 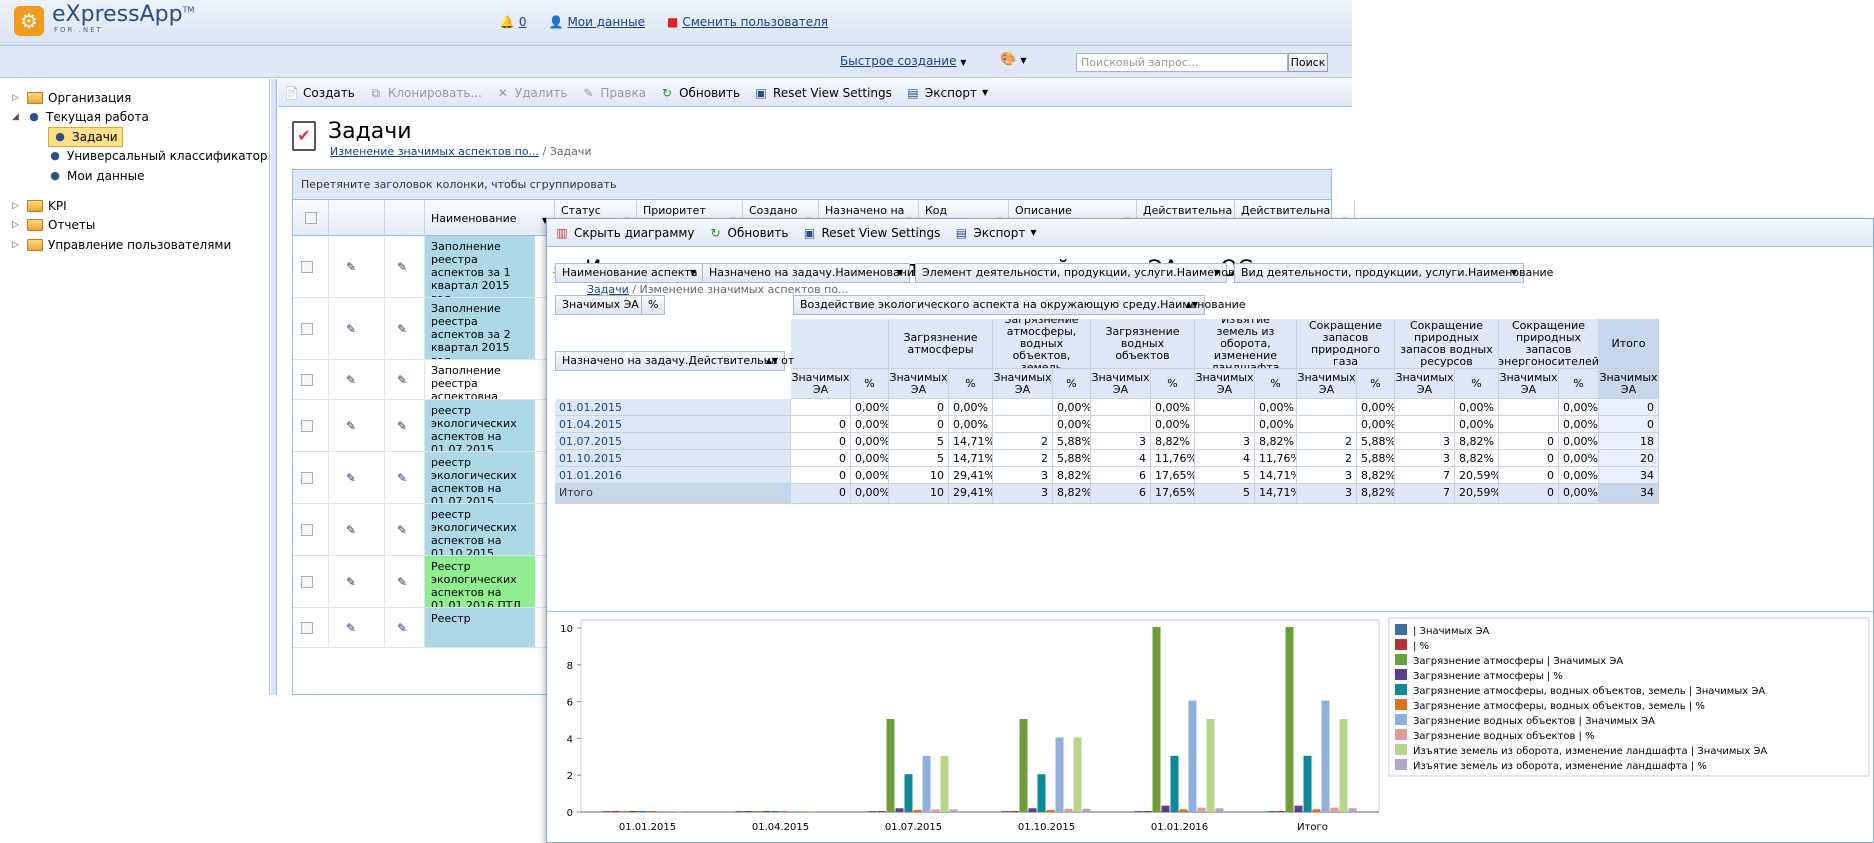 I want to click on pivot-cell: 20,59%, so click(x=1477, y=494).